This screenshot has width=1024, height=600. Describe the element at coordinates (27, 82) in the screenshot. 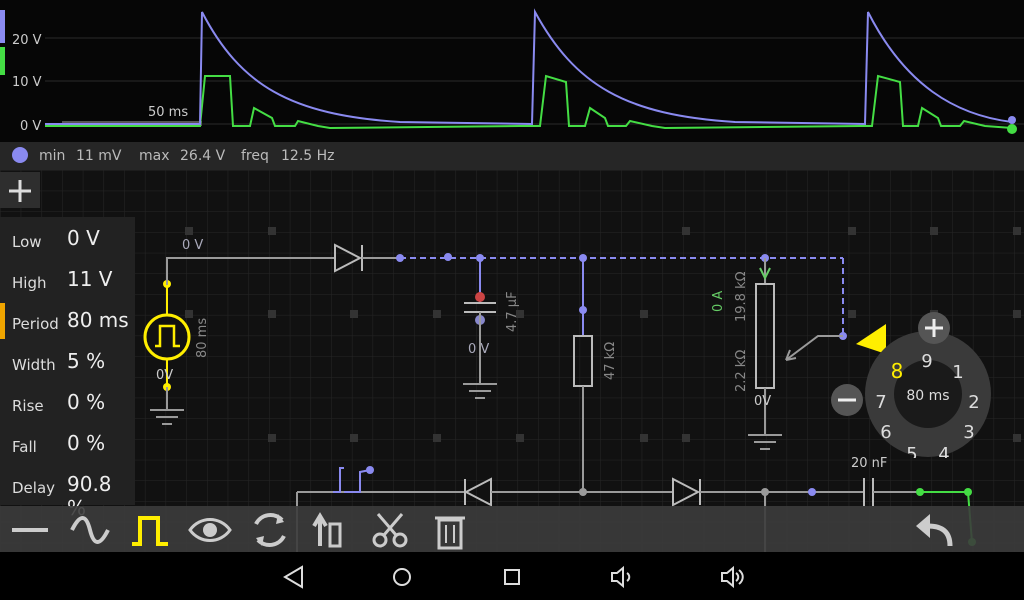

I see `axis-label: 10 V` at that location.